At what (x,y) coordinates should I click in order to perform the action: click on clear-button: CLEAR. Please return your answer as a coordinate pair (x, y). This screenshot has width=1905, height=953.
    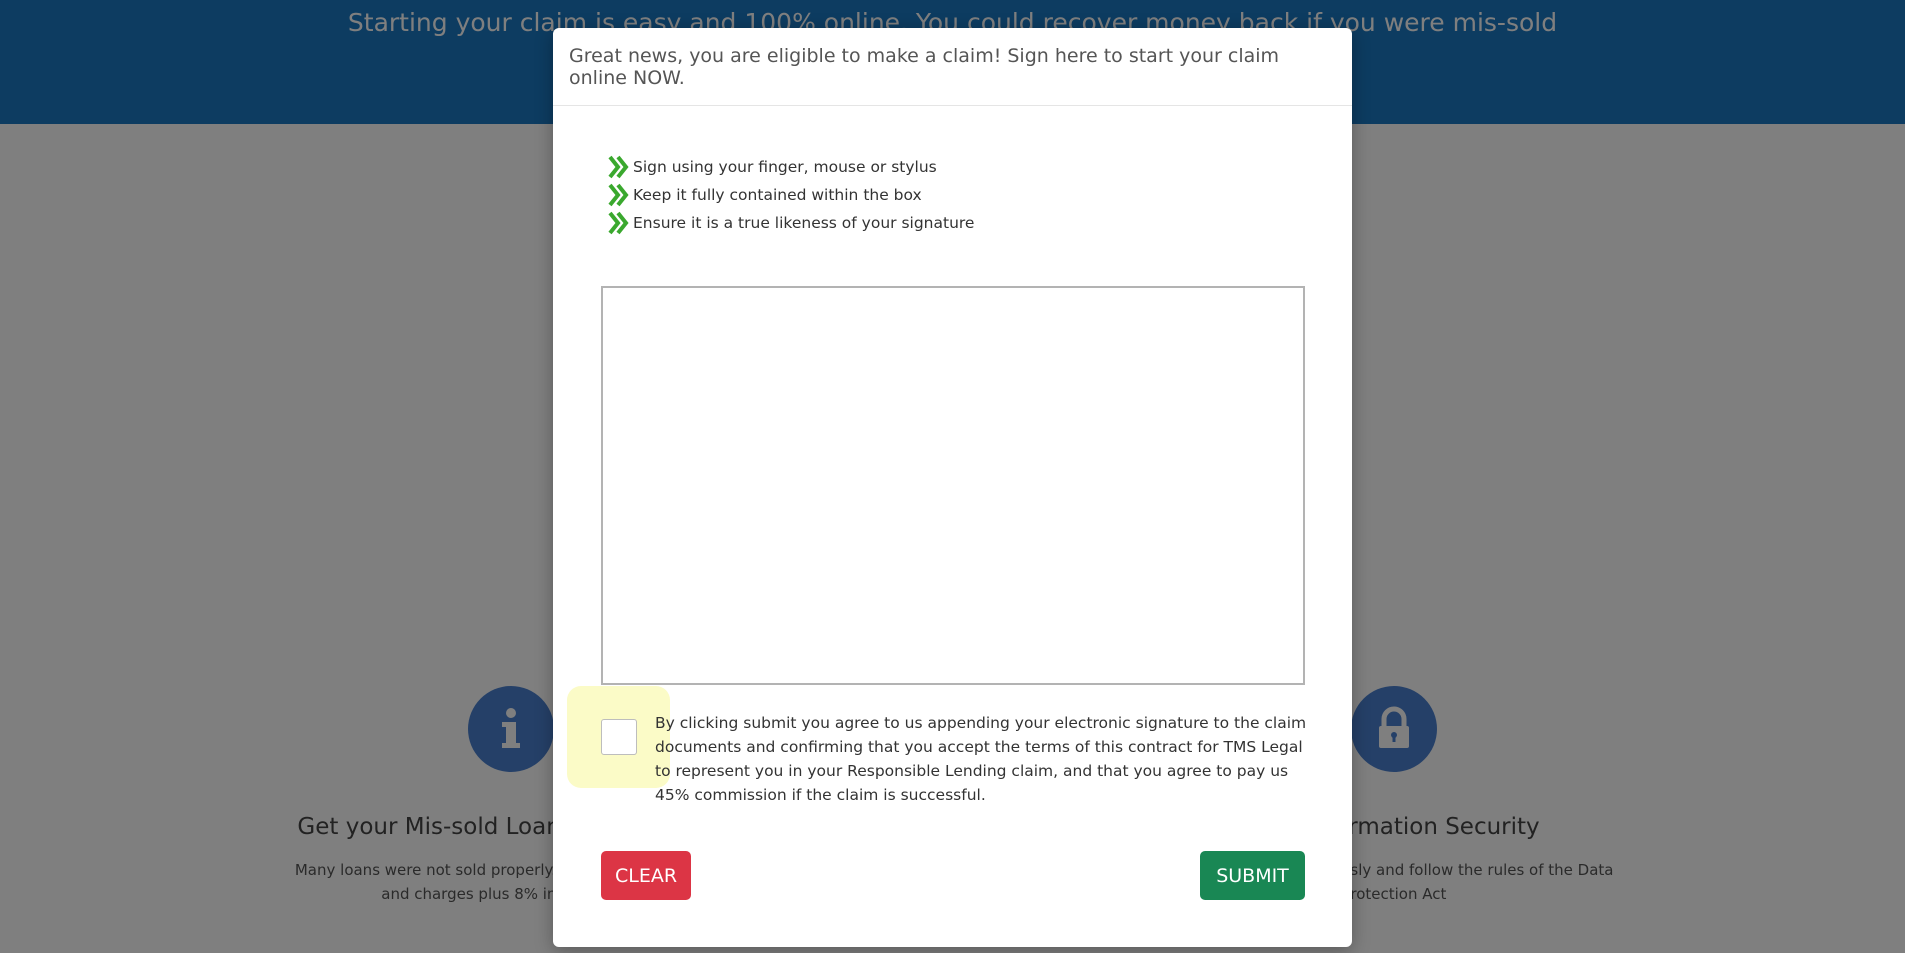
    Looking at the image, I should click on (646, 875).